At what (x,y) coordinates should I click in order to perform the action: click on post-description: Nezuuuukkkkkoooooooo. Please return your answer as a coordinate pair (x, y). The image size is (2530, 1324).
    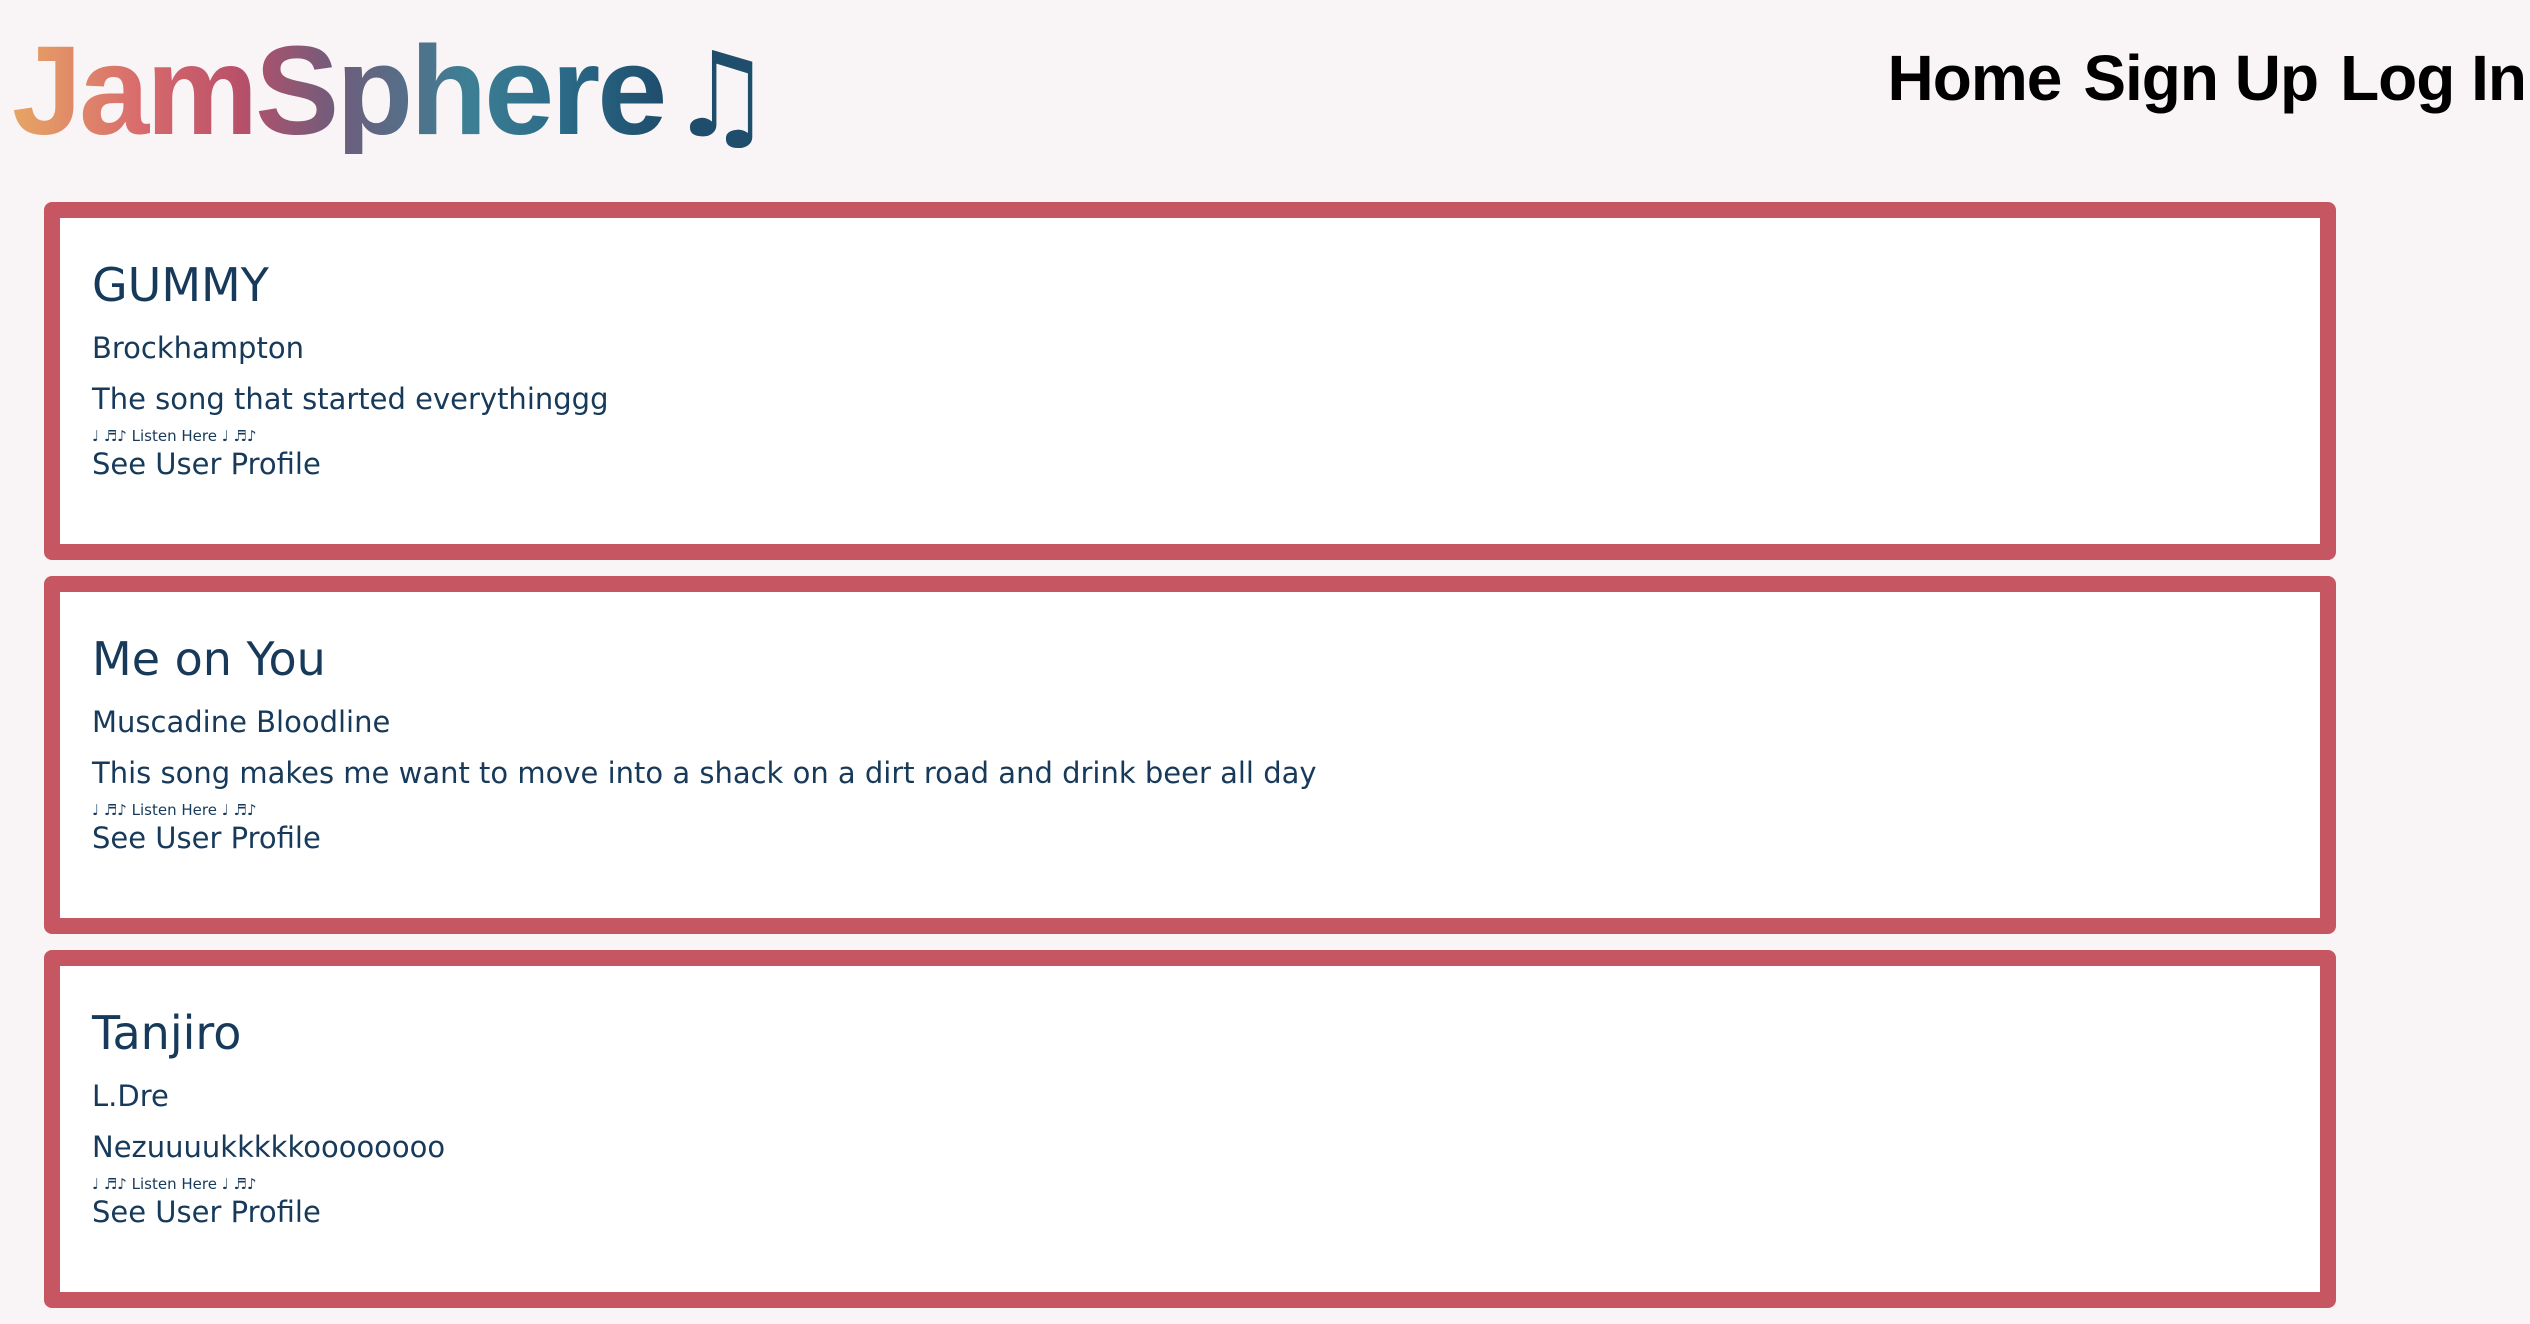
    Looking at the image, I should click on (269, 1146).